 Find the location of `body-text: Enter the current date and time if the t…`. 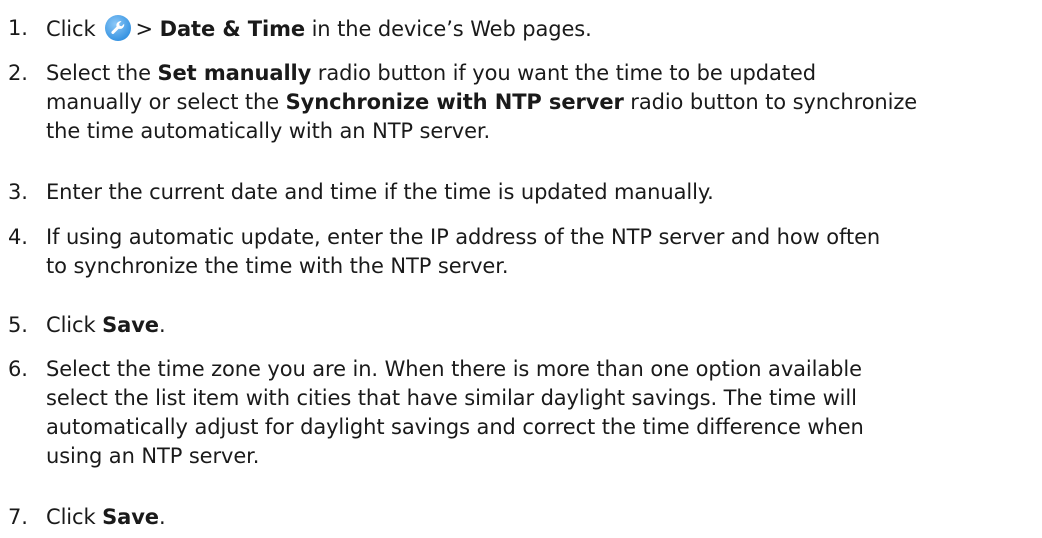

body-text: Enter the current date and time if the t… is located at coordinates (380, 192).